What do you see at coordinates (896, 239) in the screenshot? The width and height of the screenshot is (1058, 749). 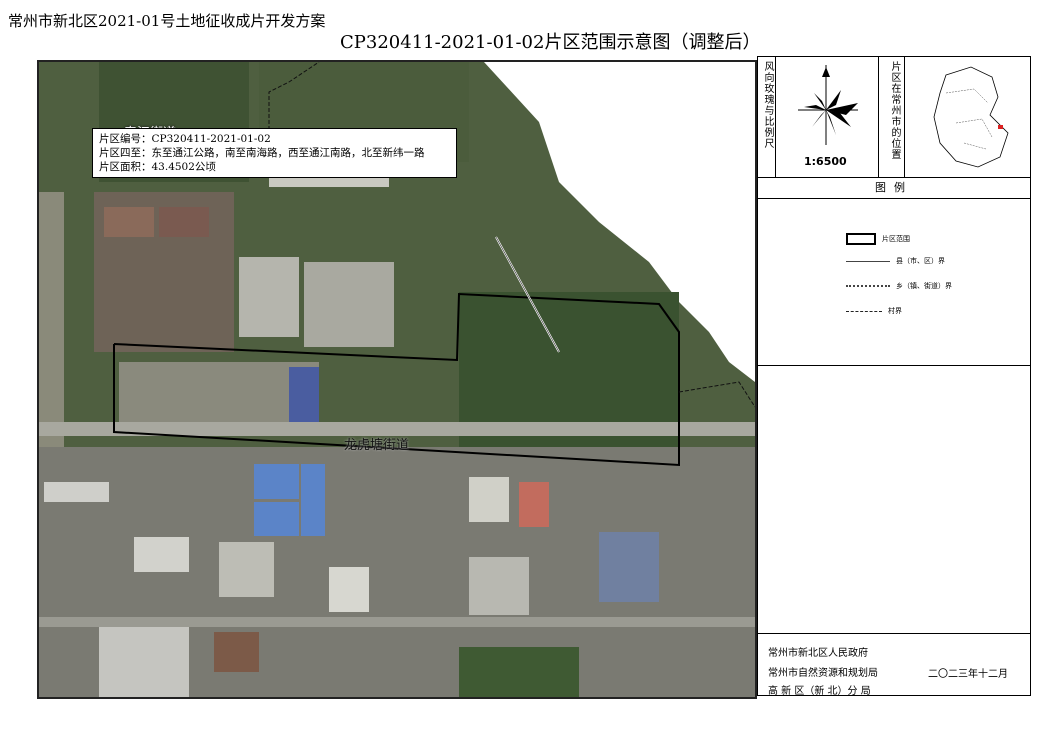 I see `legend-label: 片区范围` at bounding box center [896, 239].